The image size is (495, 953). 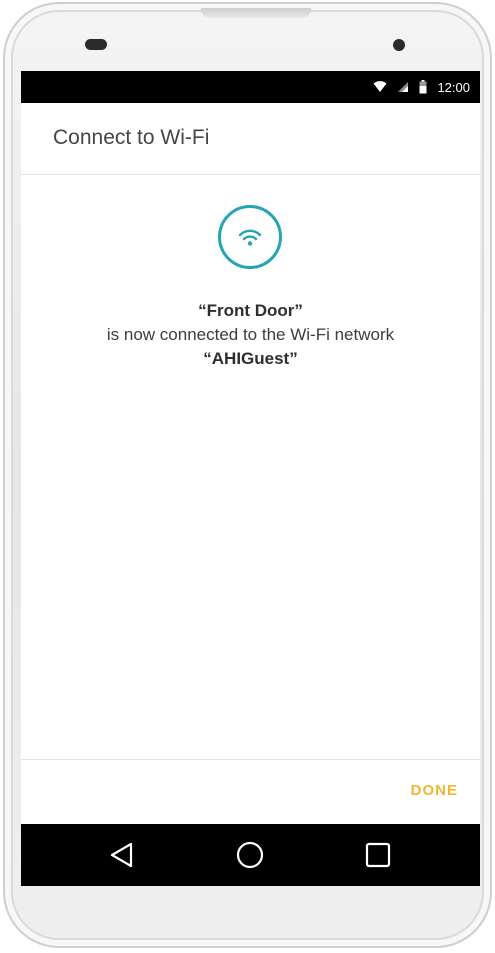 I want to click on navigation-bar, so click(x=250, y=855).